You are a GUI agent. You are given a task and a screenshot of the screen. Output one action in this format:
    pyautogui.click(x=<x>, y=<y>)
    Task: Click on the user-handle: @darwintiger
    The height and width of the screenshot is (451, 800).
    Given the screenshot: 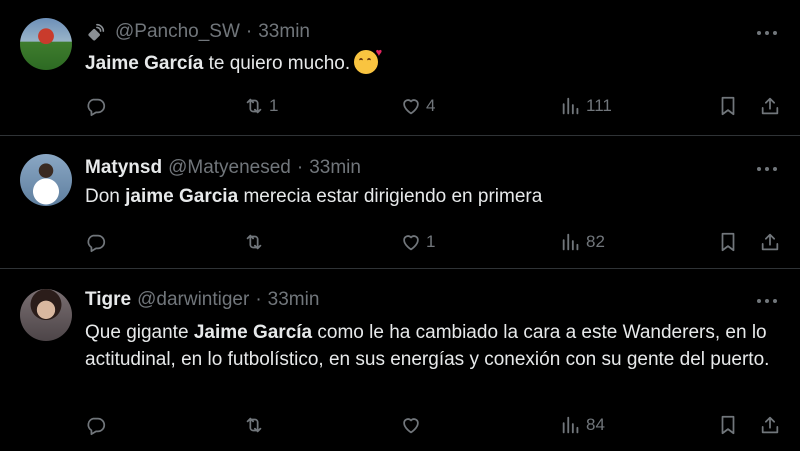 What is the action you would take?
    pyautogui.click(x=193, y=300)
    